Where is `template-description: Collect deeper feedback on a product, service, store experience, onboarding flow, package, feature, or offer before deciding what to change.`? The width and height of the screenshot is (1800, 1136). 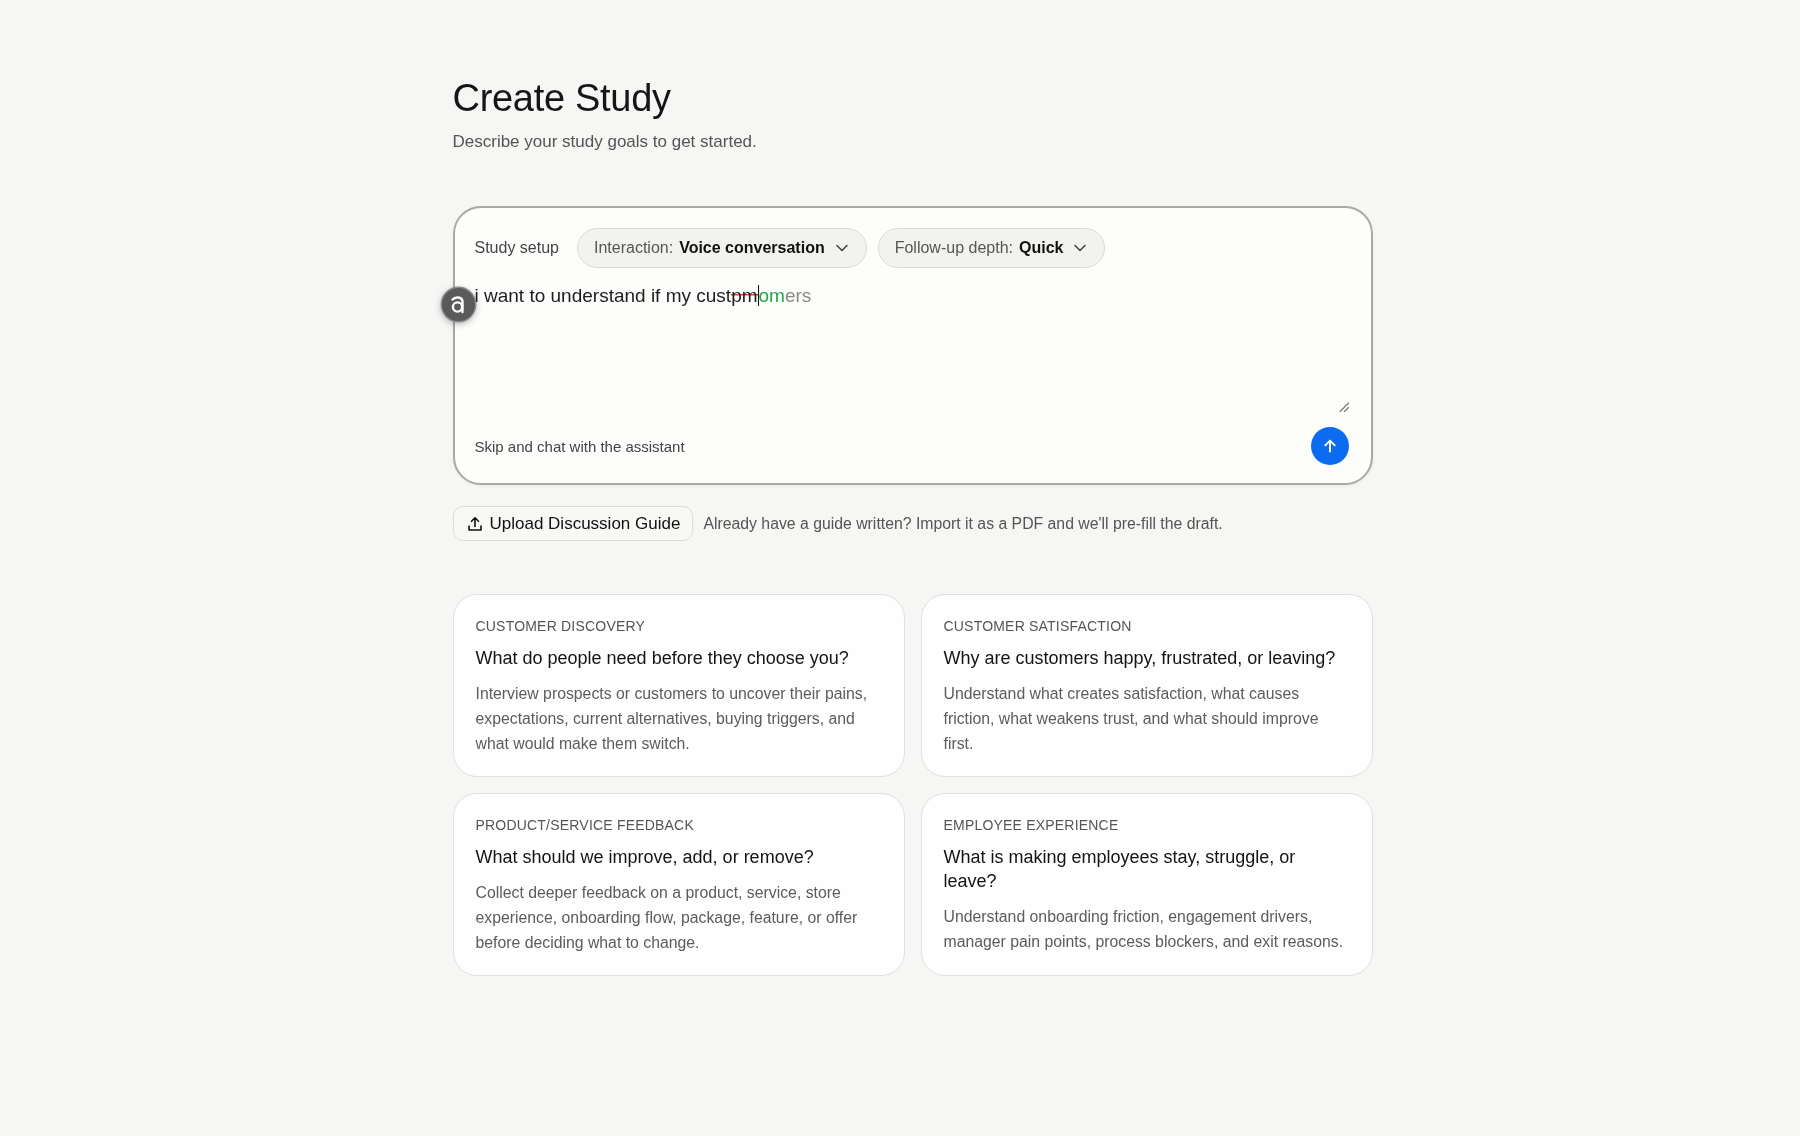 template-description: Collect deeper feedback on a product, service, store experience, onboarding flow, package, feature, or offer before deciding what to change. is located at coordinates (667, 918).